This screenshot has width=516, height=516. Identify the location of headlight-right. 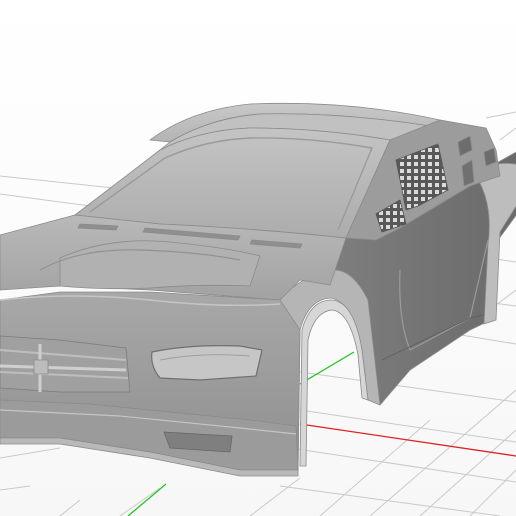
(207, 363).